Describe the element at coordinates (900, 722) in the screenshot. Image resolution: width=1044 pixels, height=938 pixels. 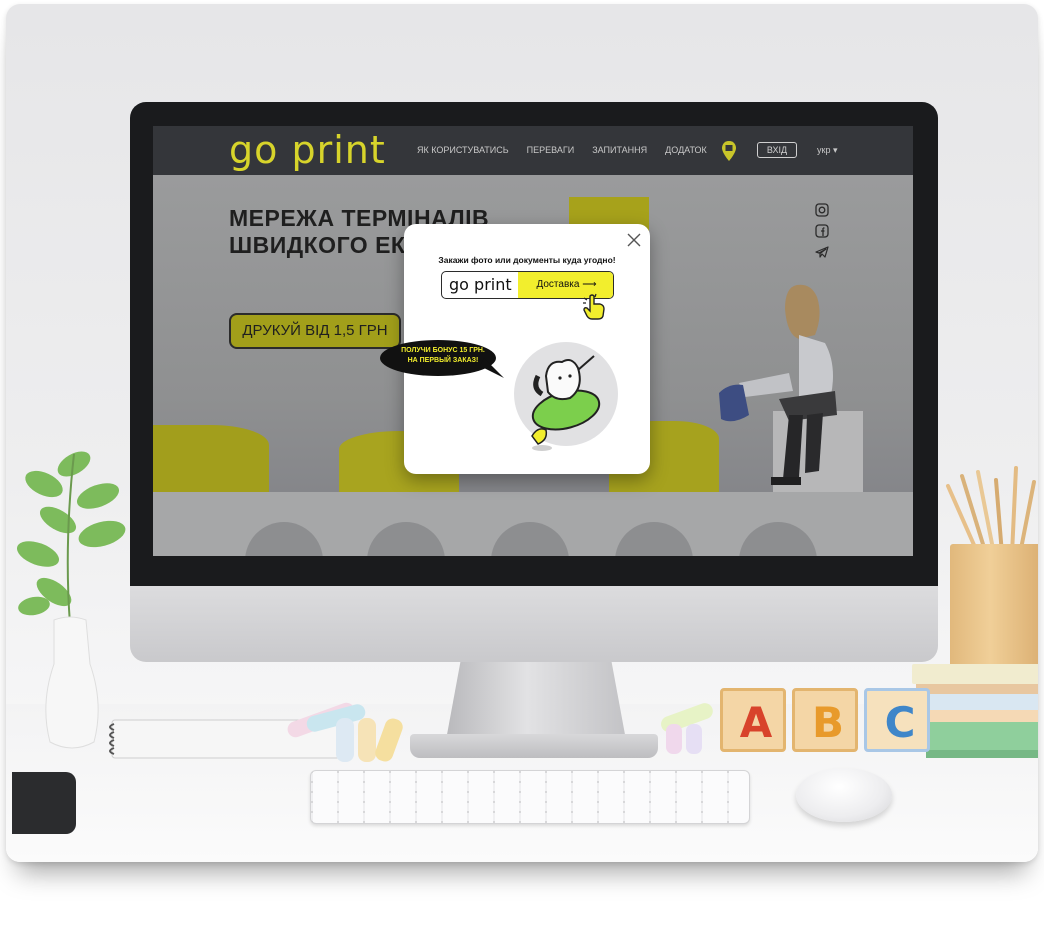
I see `block-letter-c: C` at that location.